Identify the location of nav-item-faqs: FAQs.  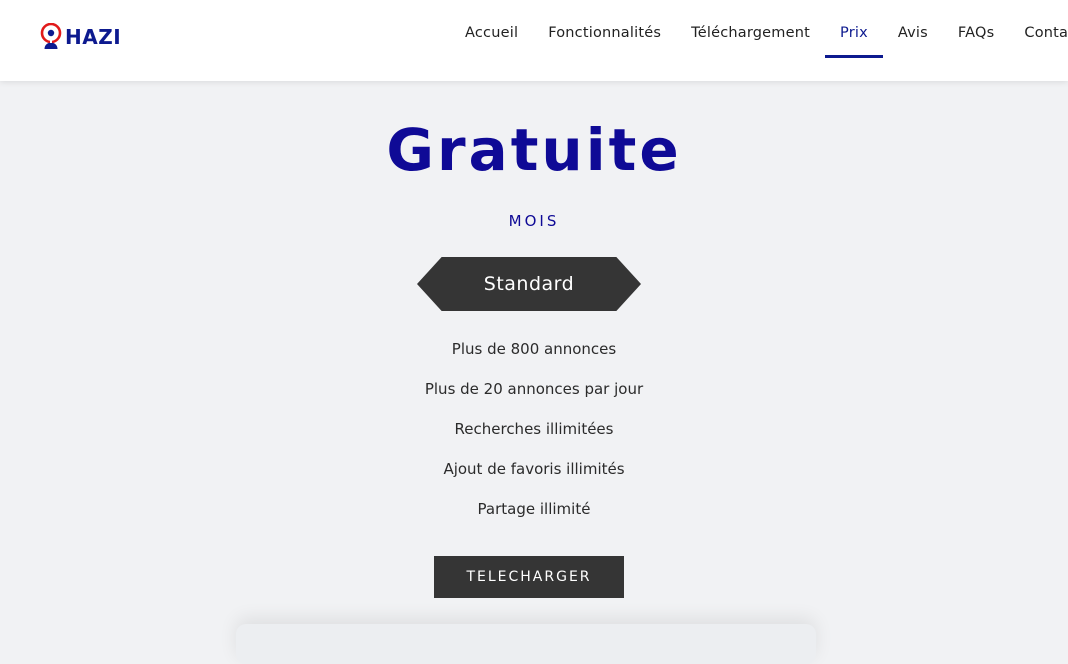
(976, 33).